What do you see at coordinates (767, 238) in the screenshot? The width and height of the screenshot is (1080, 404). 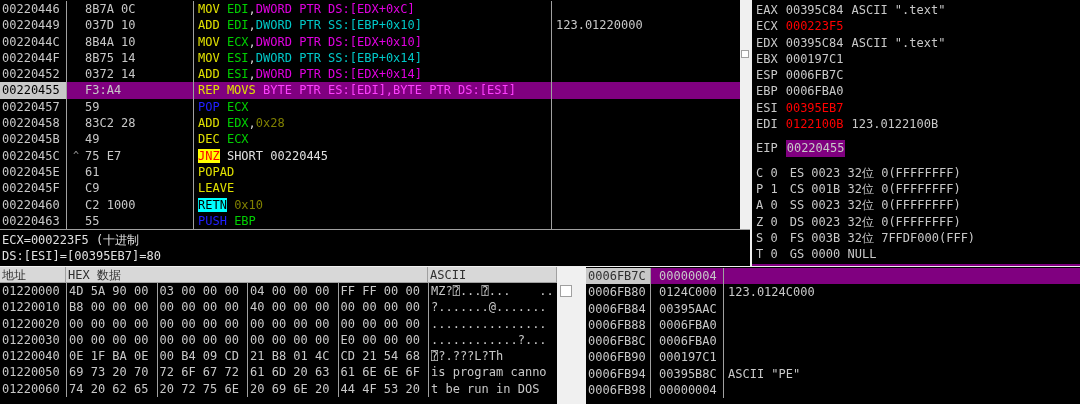 I see `flag: S 0` at bounding box center [767, 238].